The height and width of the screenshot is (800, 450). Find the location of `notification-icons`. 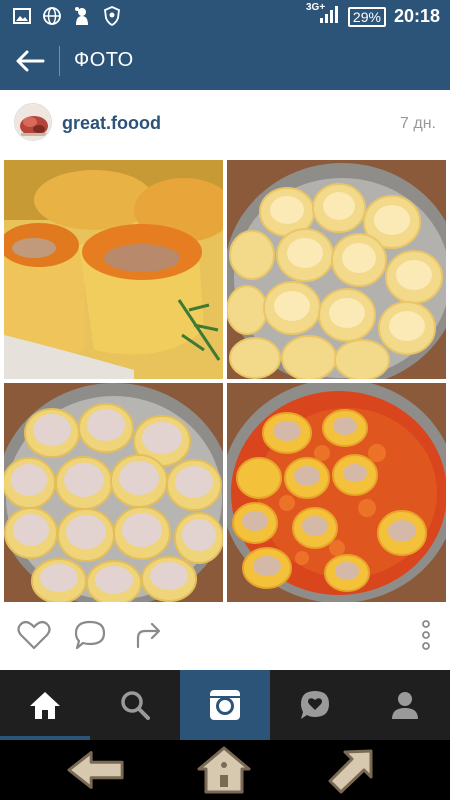

notification-icons is located at coordinates (67, 16).